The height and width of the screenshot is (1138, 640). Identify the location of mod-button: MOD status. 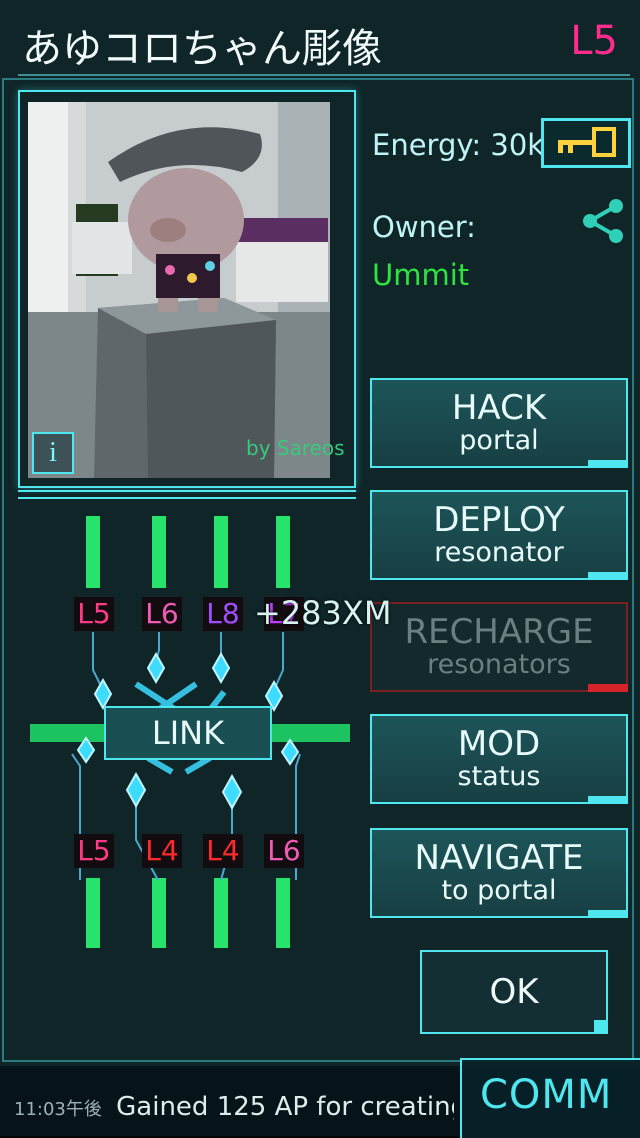
(499, 759).